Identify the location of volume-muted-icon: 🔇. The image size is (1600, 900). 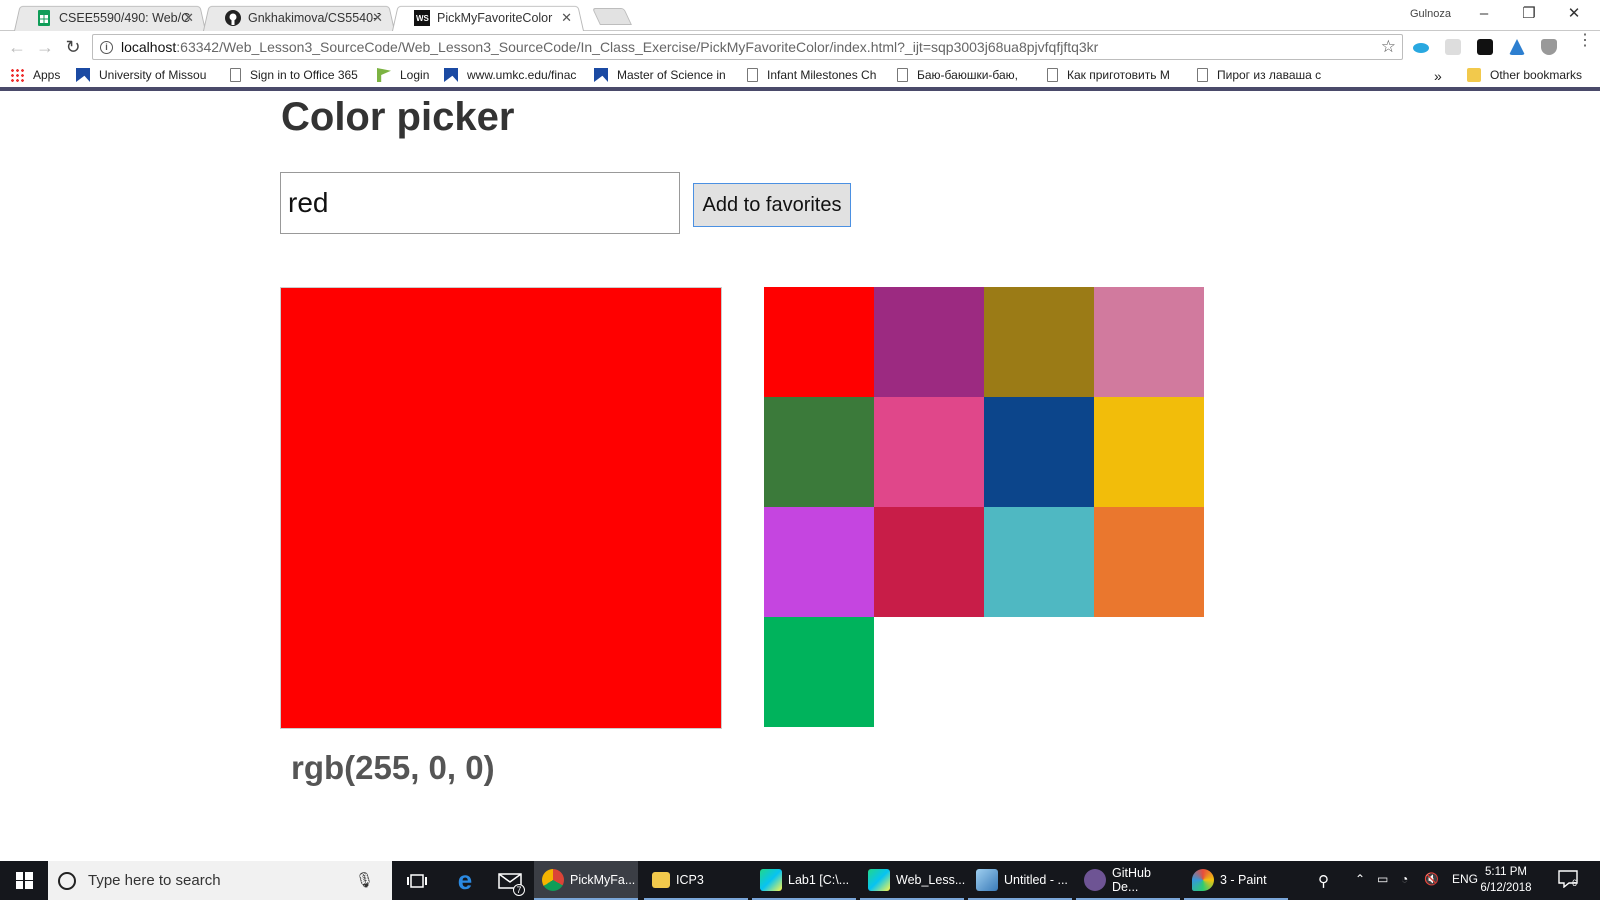
(1431, 879).